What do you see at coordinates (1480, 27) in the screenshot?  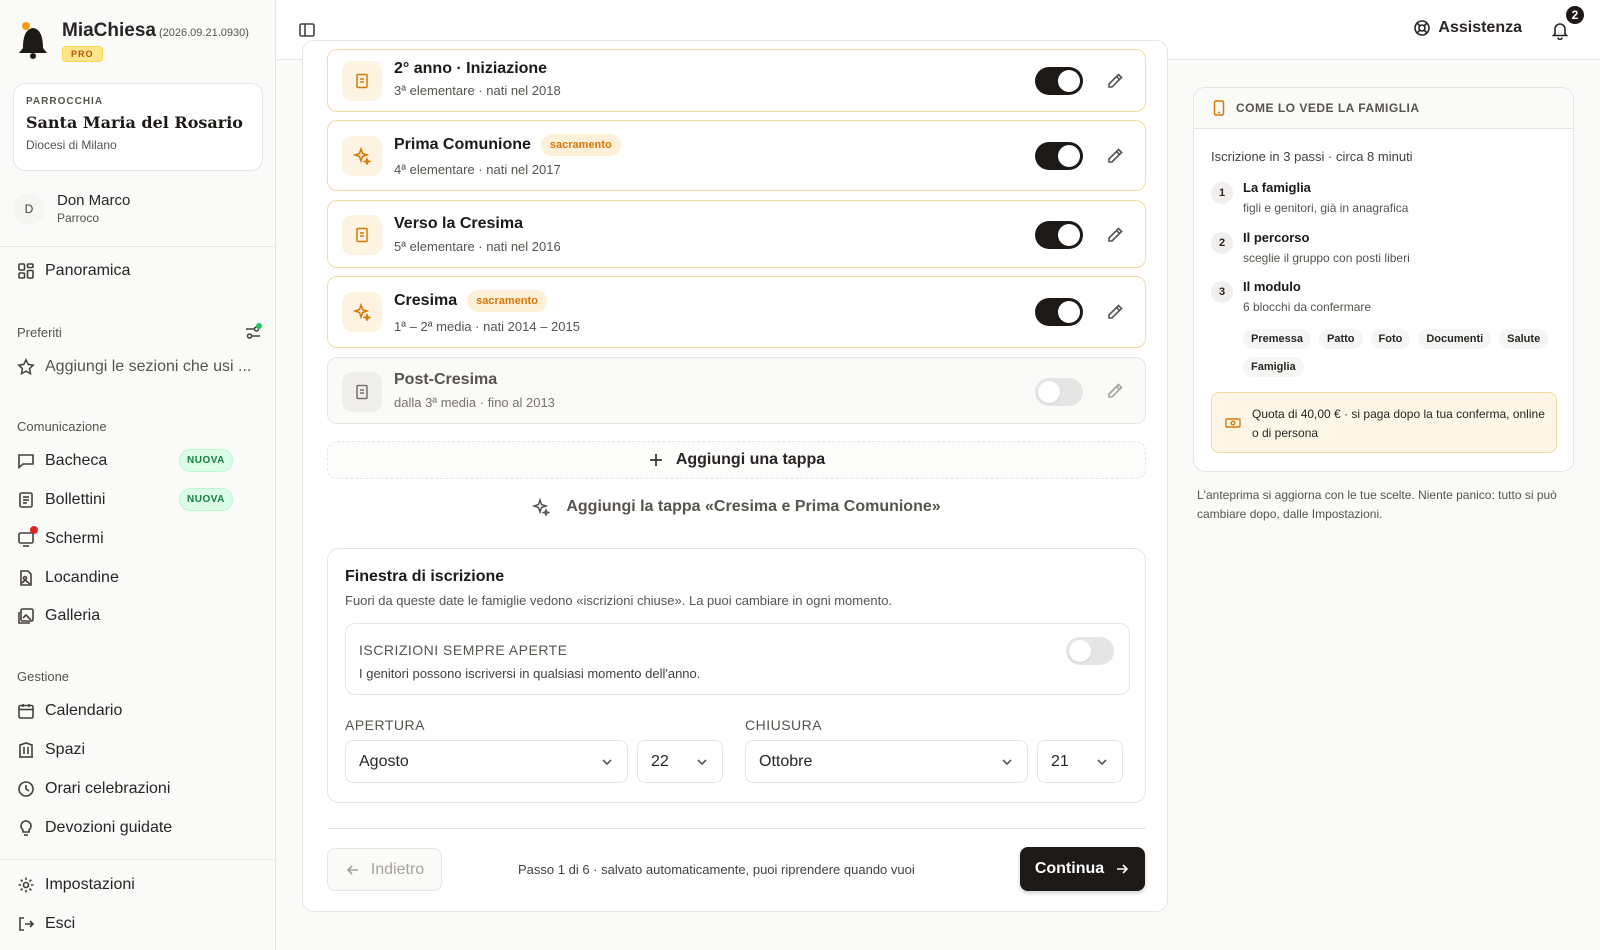 I see `help-label: Assistenza` at bounding box center [1480, 27].